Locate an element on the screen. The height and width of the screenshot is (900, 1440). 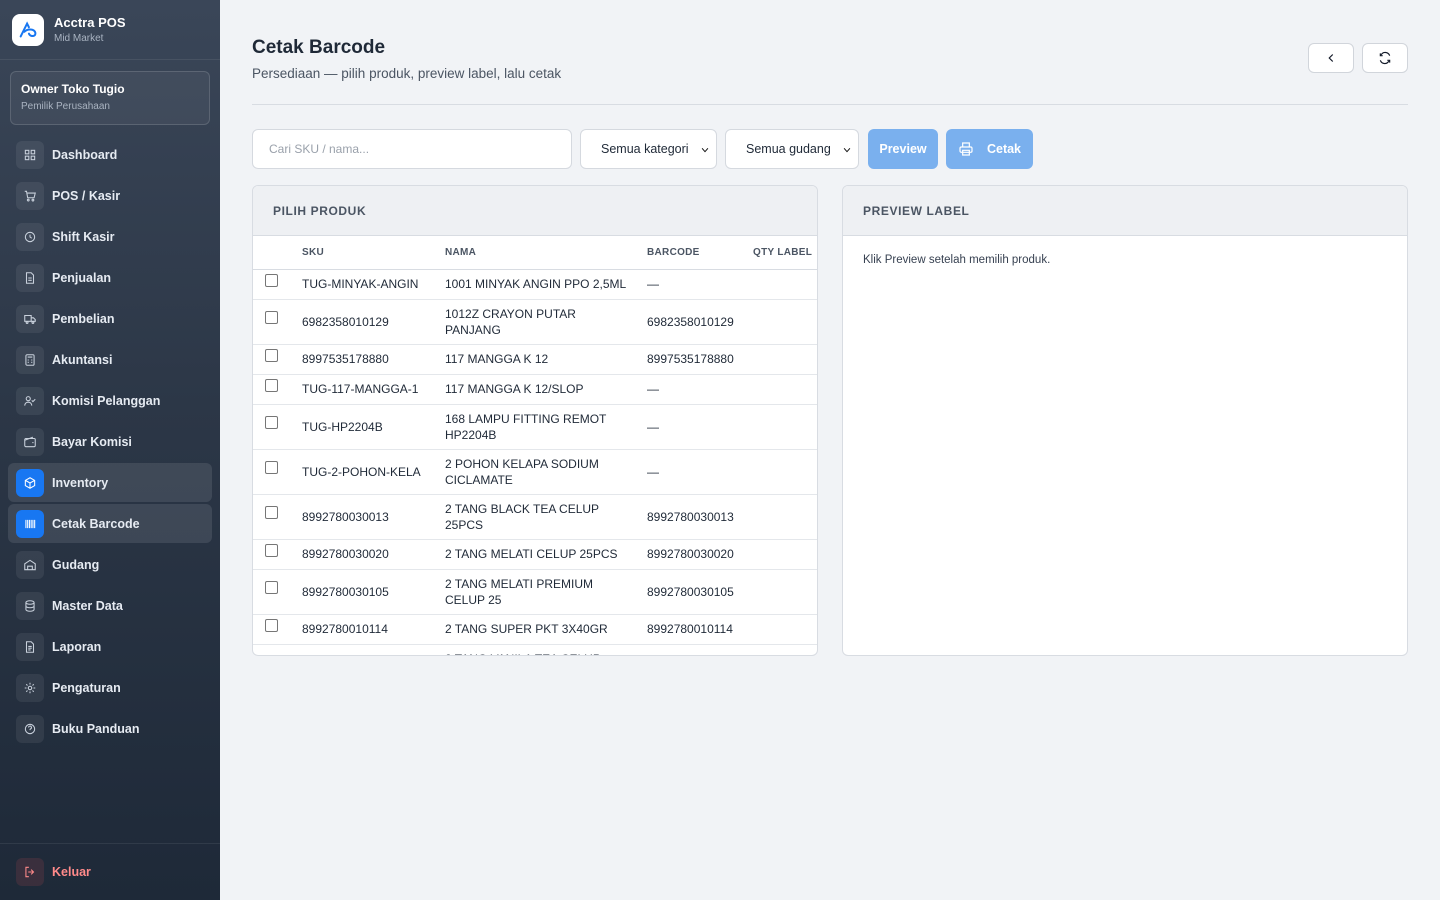
user-card: Owner Toko Tugio Pemilik Perusahaan is located at coordinates (110, 98).